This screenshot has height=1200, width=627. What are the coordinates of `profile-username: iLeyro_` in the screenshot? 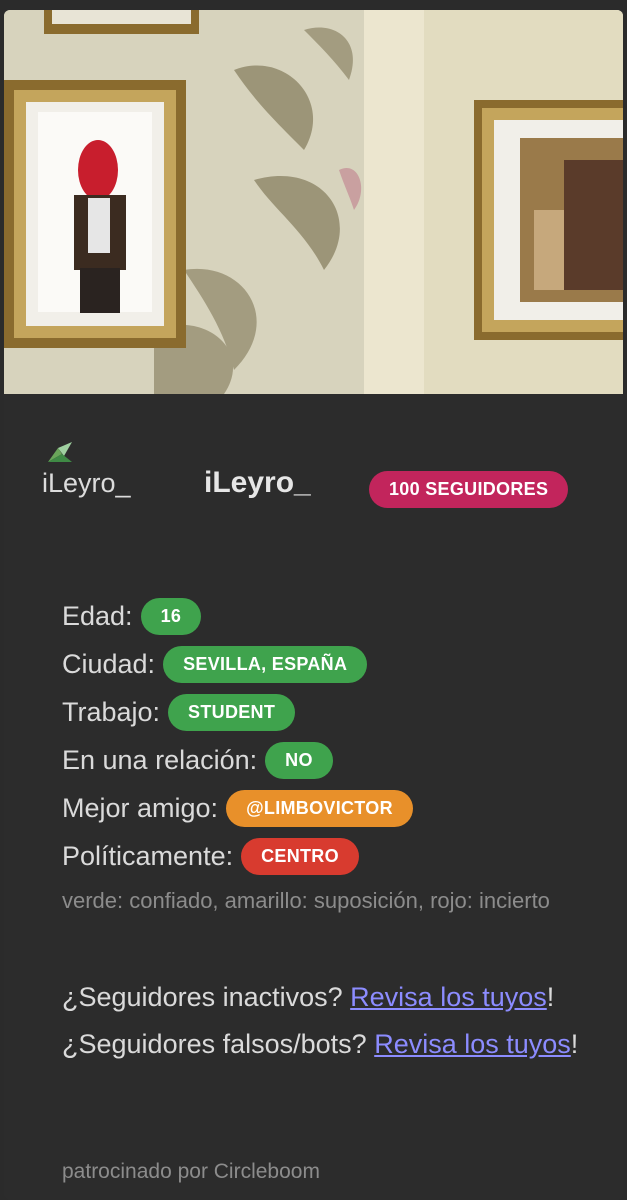 It's located at (257, 482).